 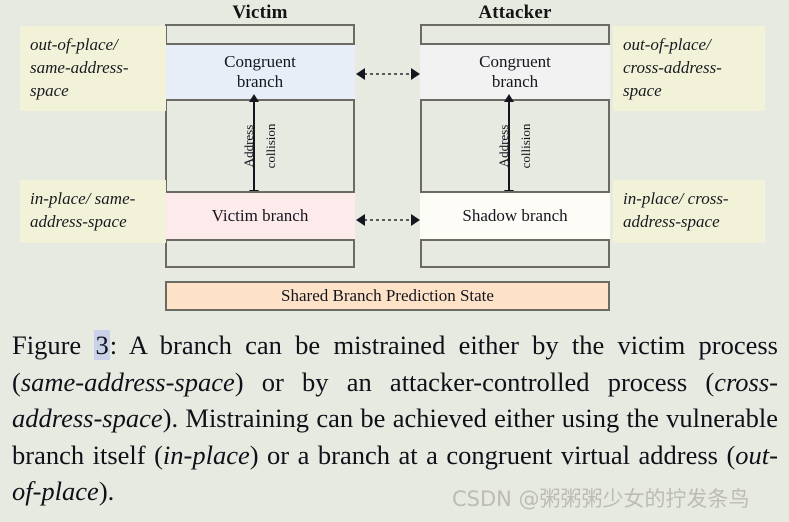 I want to click on annotation-out-of-place-cross-address-space: out-of-place/ cross-address-space, so click(x=689, y=69).